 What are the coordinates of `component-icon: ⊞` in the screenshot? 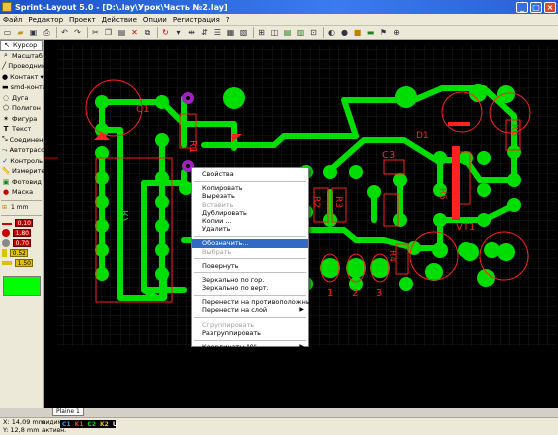 It's located at (261, 32).